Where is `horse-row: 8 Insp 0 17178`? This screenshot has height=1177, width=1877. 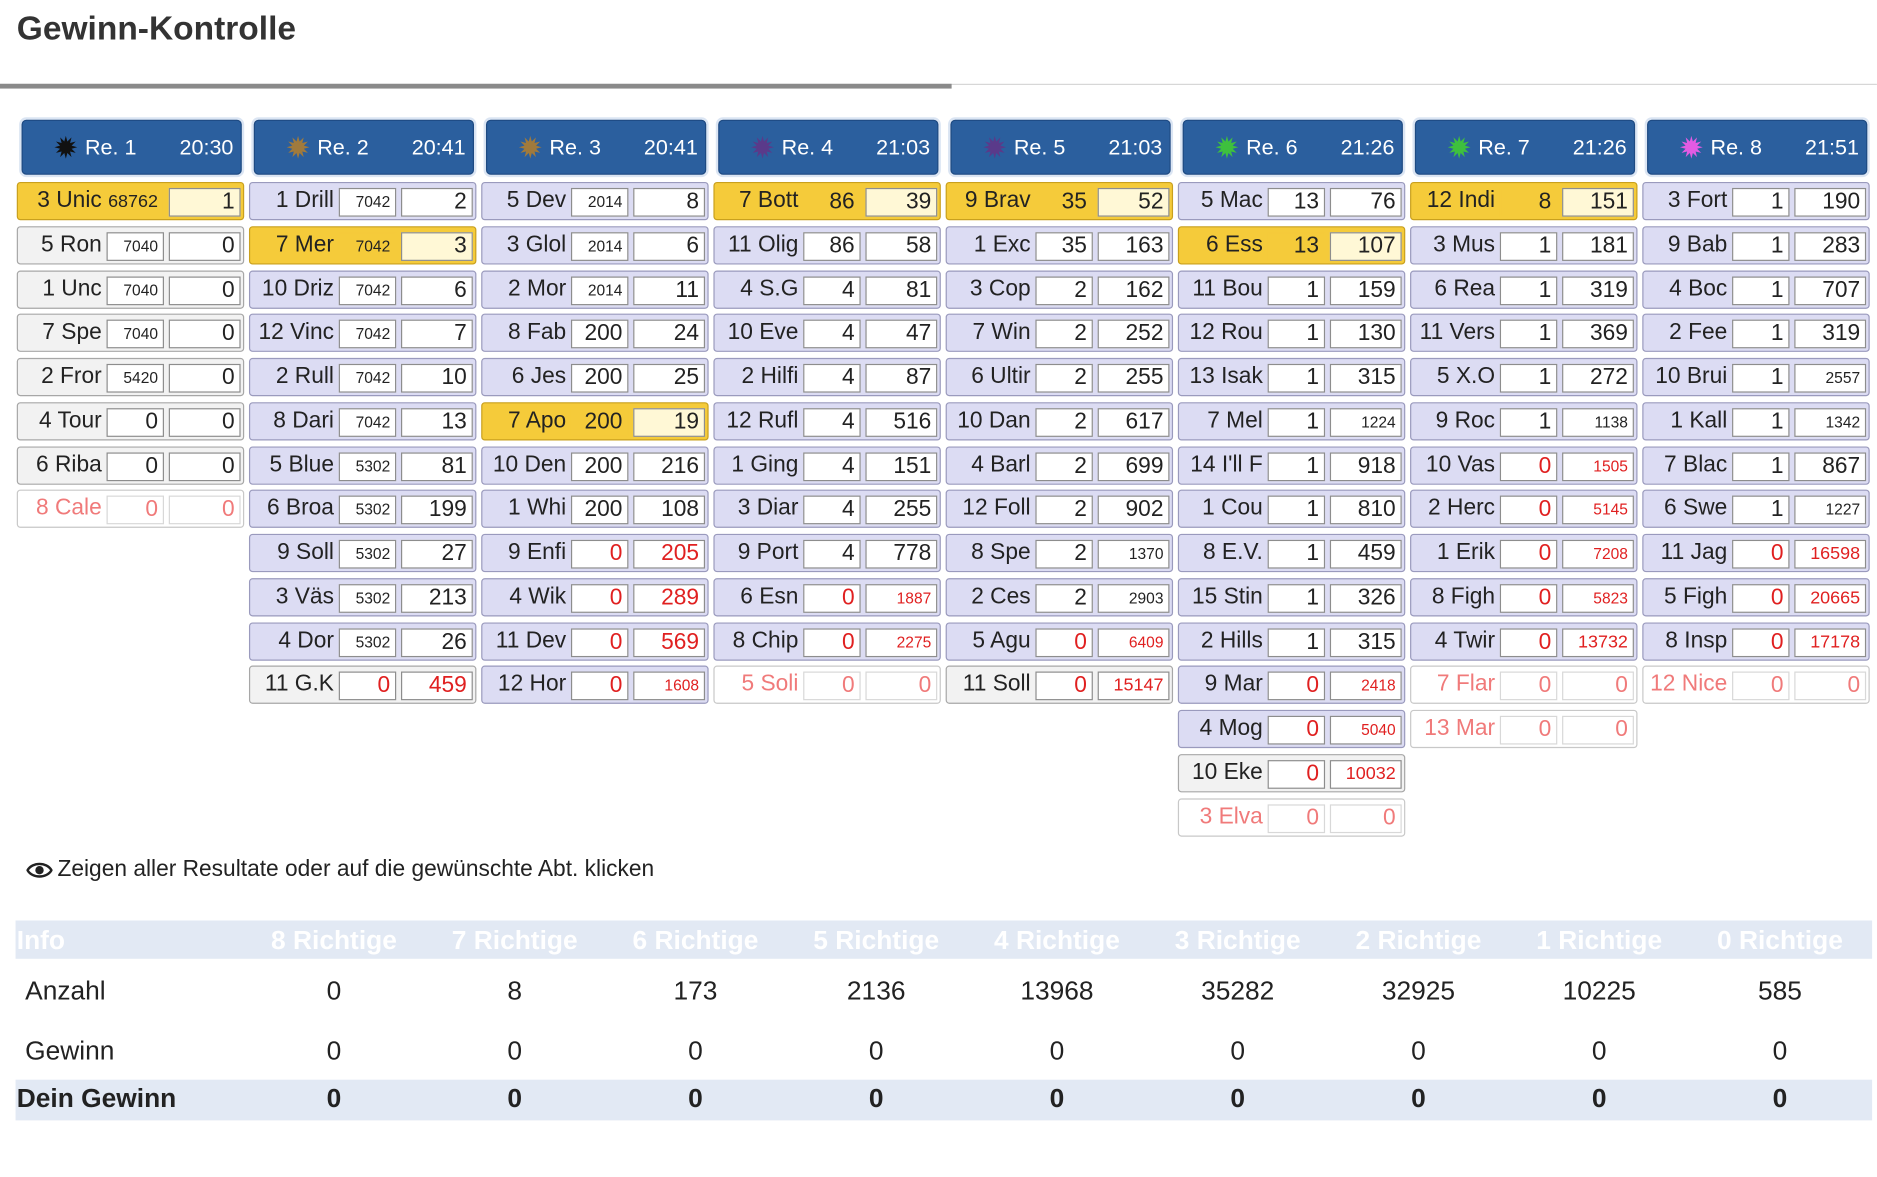
horse-row: 8 Insp 0 17178 is located at coordinates (1756, 641).